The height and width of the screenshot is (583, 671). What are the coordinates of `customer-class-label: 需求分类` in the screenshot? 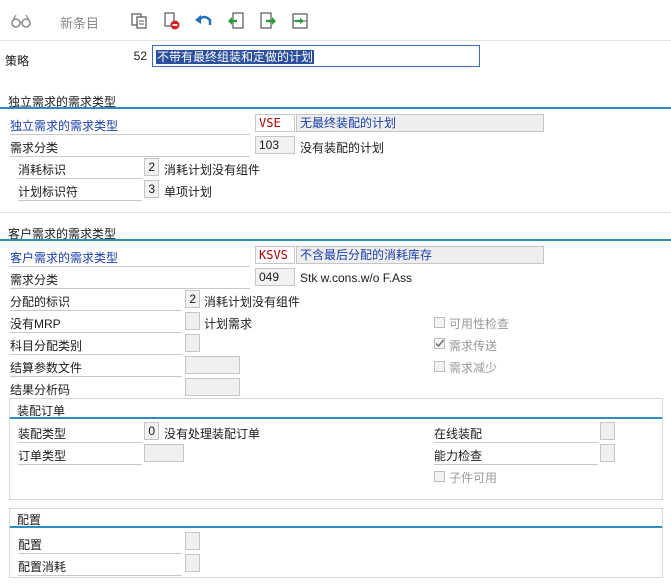 It's located at (130, 280).